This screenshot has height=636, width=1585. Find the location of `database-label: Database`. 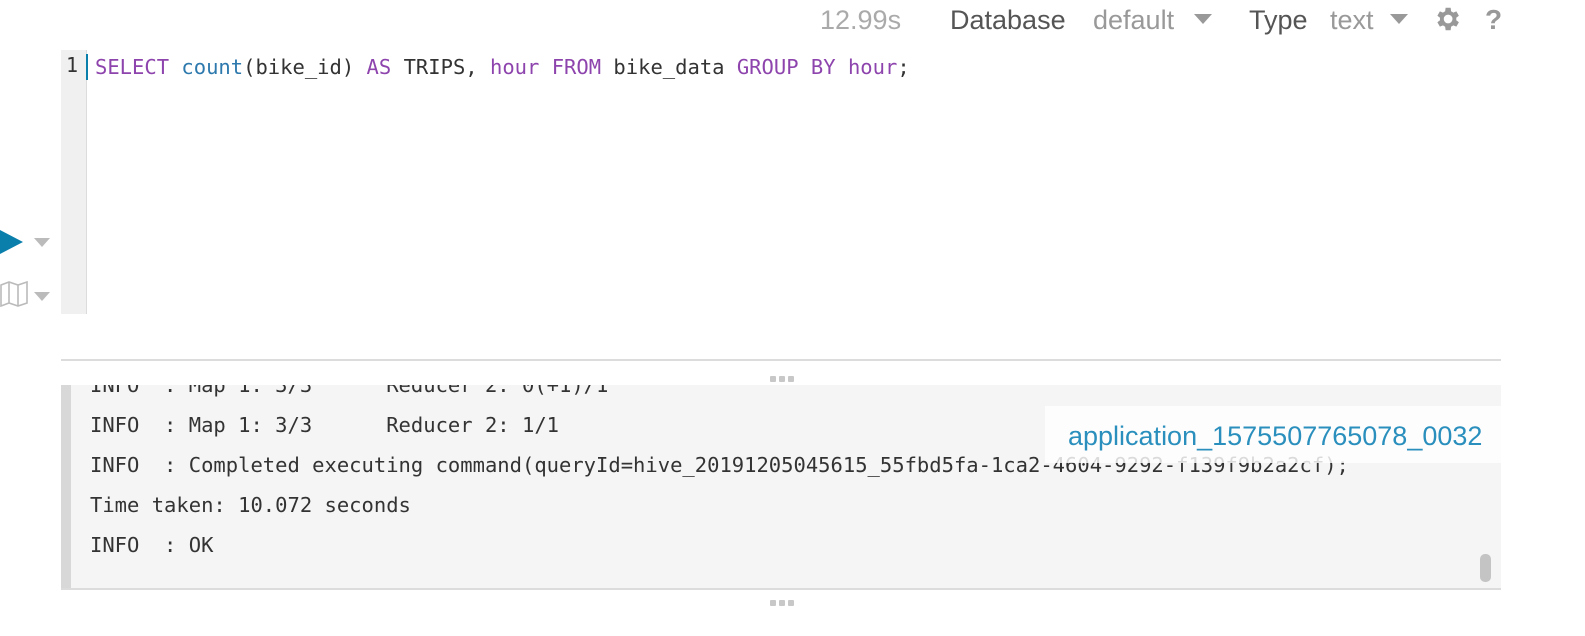

database-label: Database is located at coordinates (1008, 20).